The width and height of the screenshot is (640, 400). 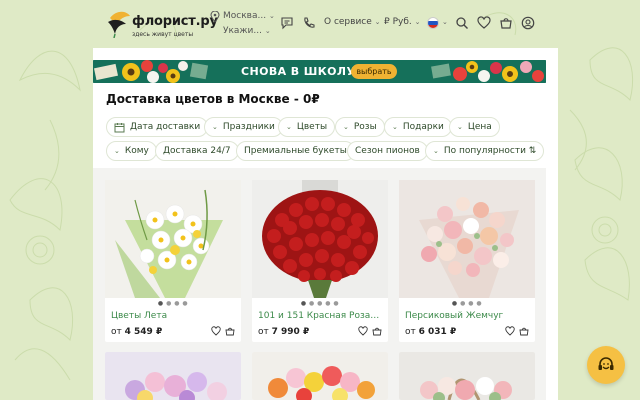 I want to click on flag-ru-icon, so click(x=433, y=23).